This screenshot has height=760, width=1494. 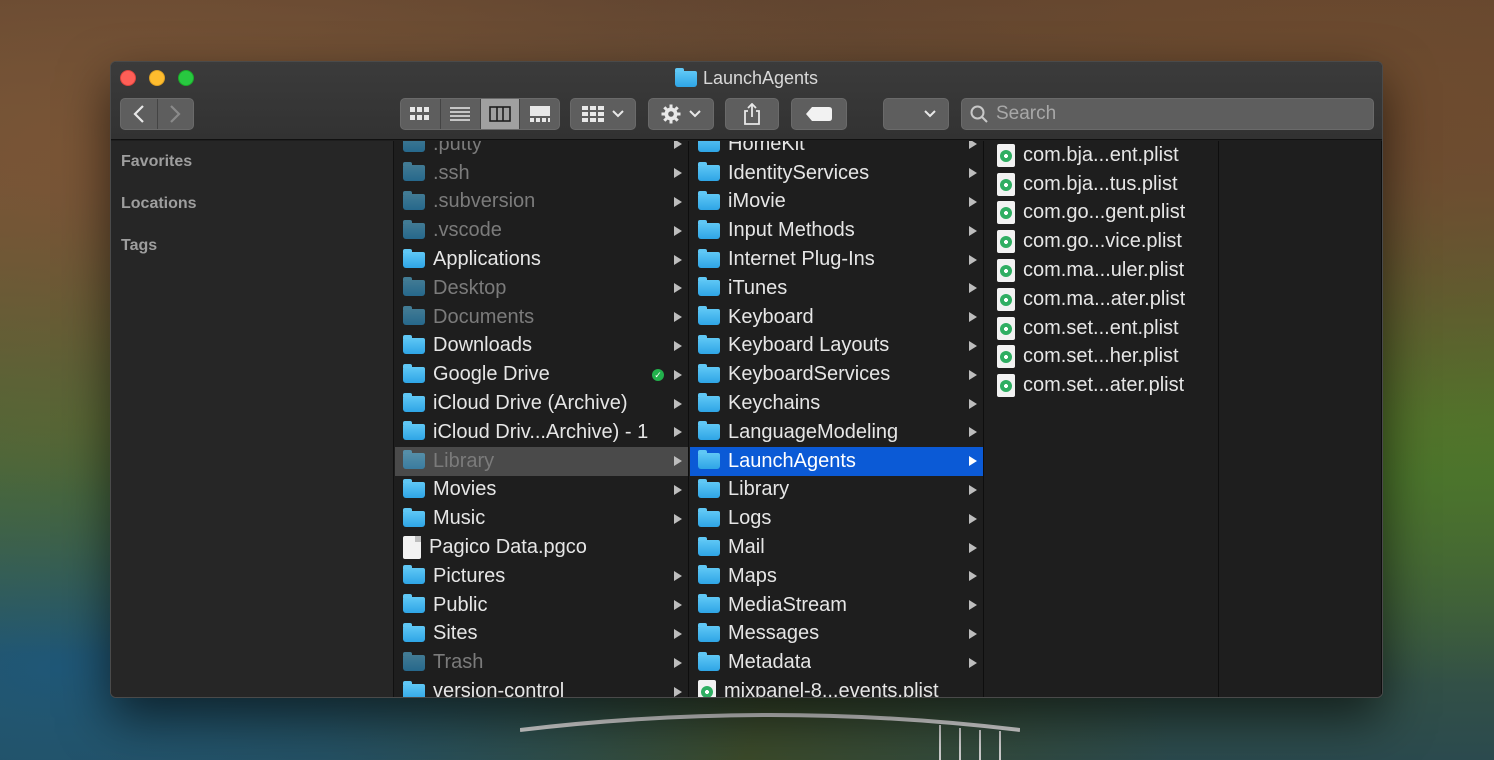 What do you see at coordinates (1101, 299) in the screenshot?
I see `file-row: com.ma...ater.plist` at bounding box center [1101, 299].